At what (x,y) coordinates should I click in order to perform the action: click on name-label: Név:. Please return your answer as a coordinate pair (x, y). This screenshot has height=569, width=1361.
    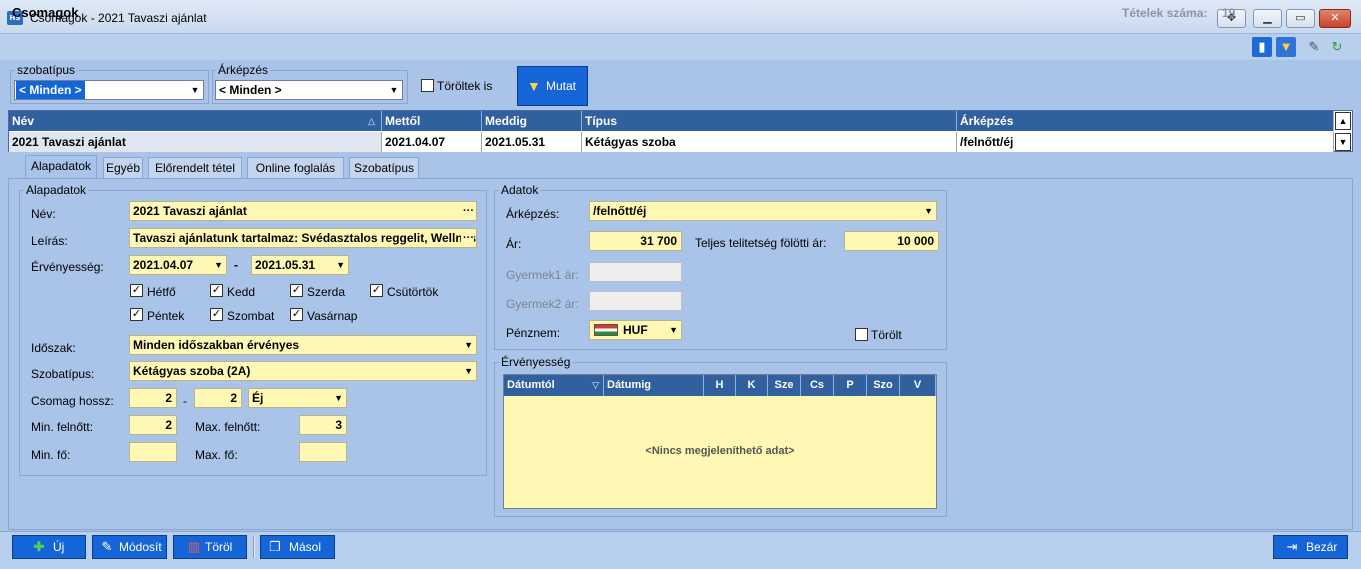
    Looking at the image, I should click on (43, 214).